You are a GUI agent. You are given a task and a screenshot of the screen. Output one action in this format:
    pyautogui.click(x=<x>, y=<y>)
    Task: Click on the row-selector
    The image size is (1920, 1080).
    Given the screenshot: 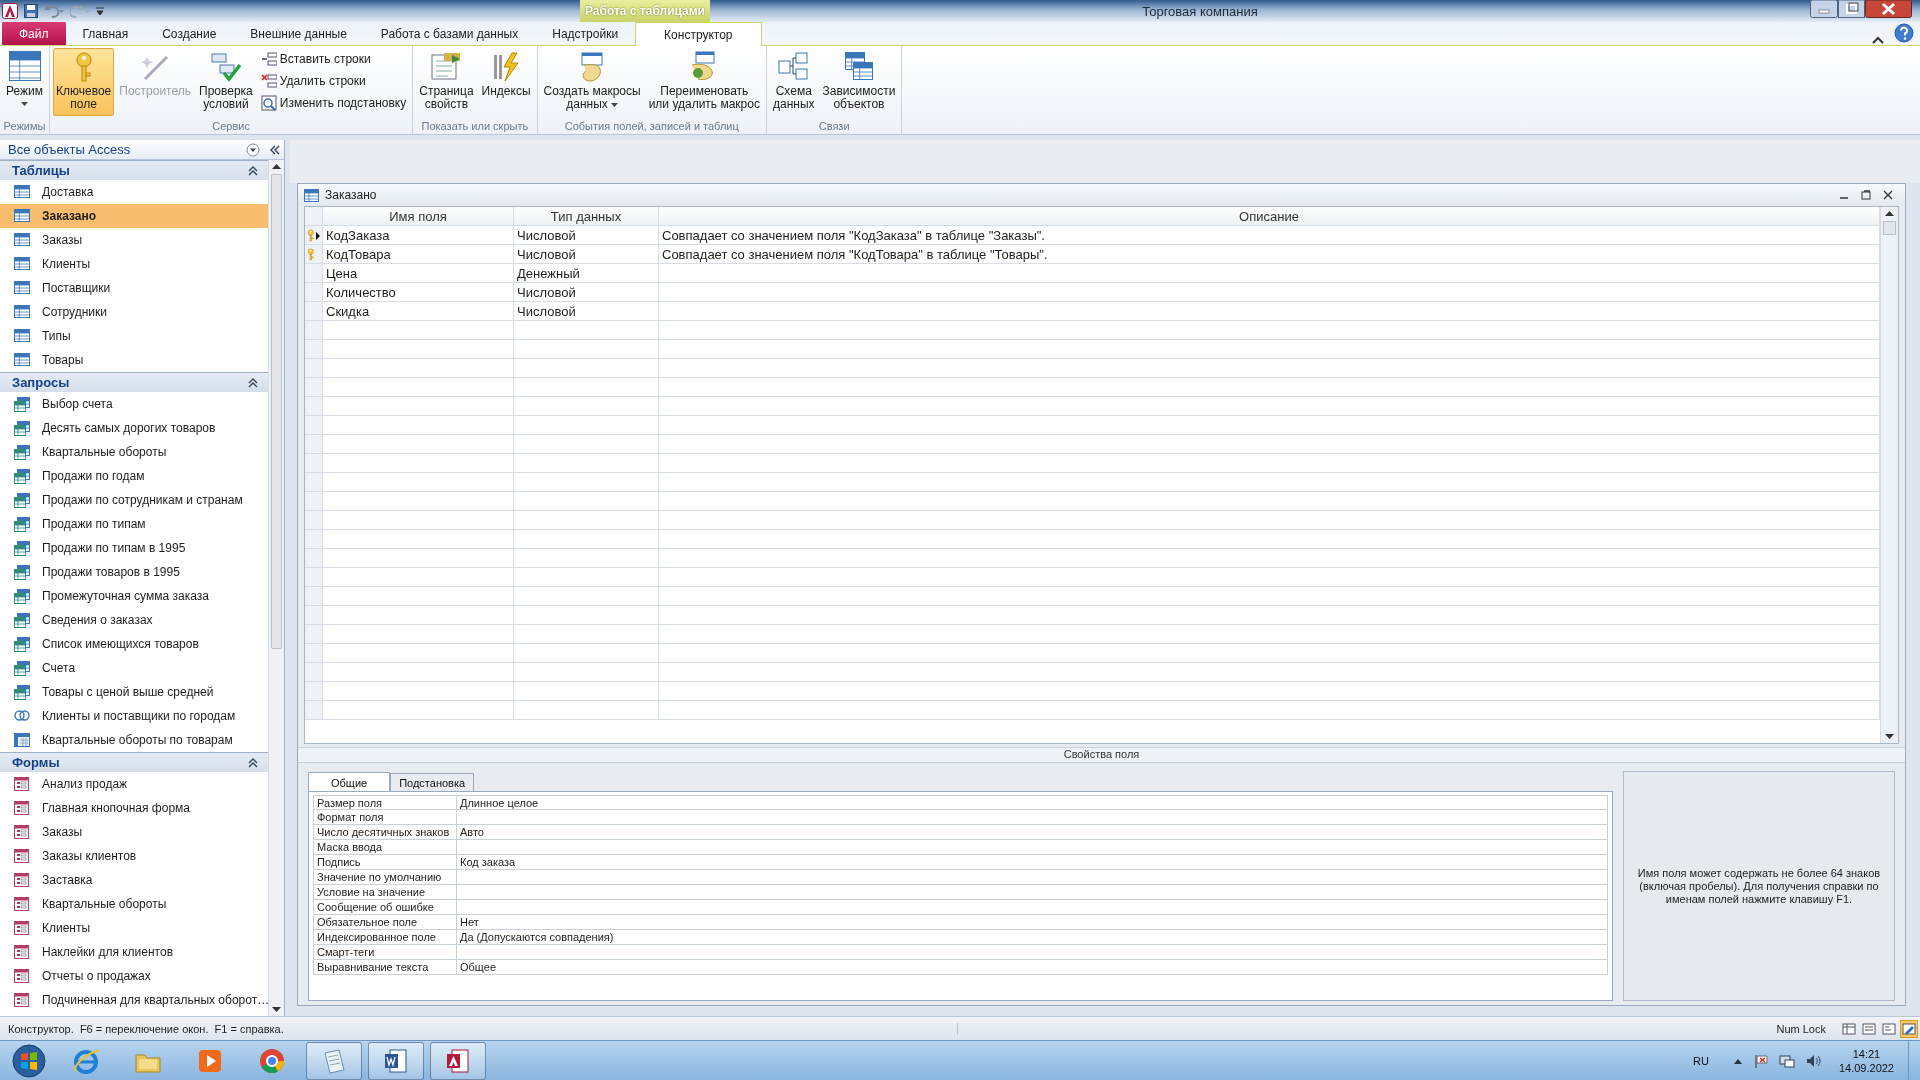 What is the action you would take?
    pyautogui.click(x=314, y=235)
    